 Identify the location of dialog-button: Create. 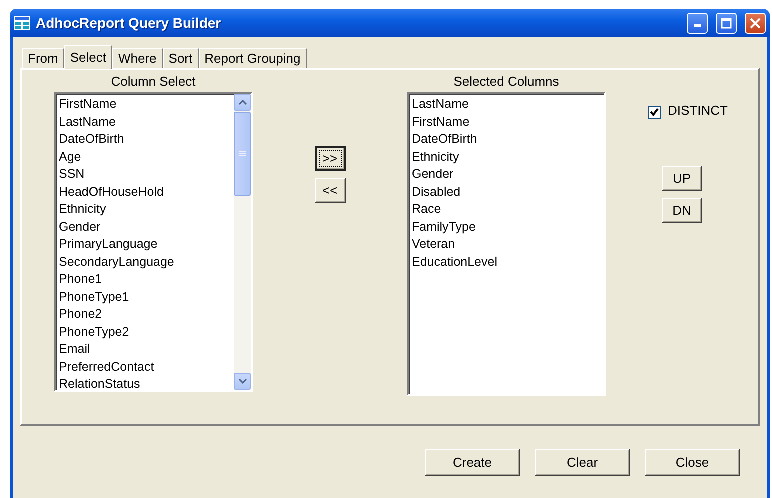
(472, 462).